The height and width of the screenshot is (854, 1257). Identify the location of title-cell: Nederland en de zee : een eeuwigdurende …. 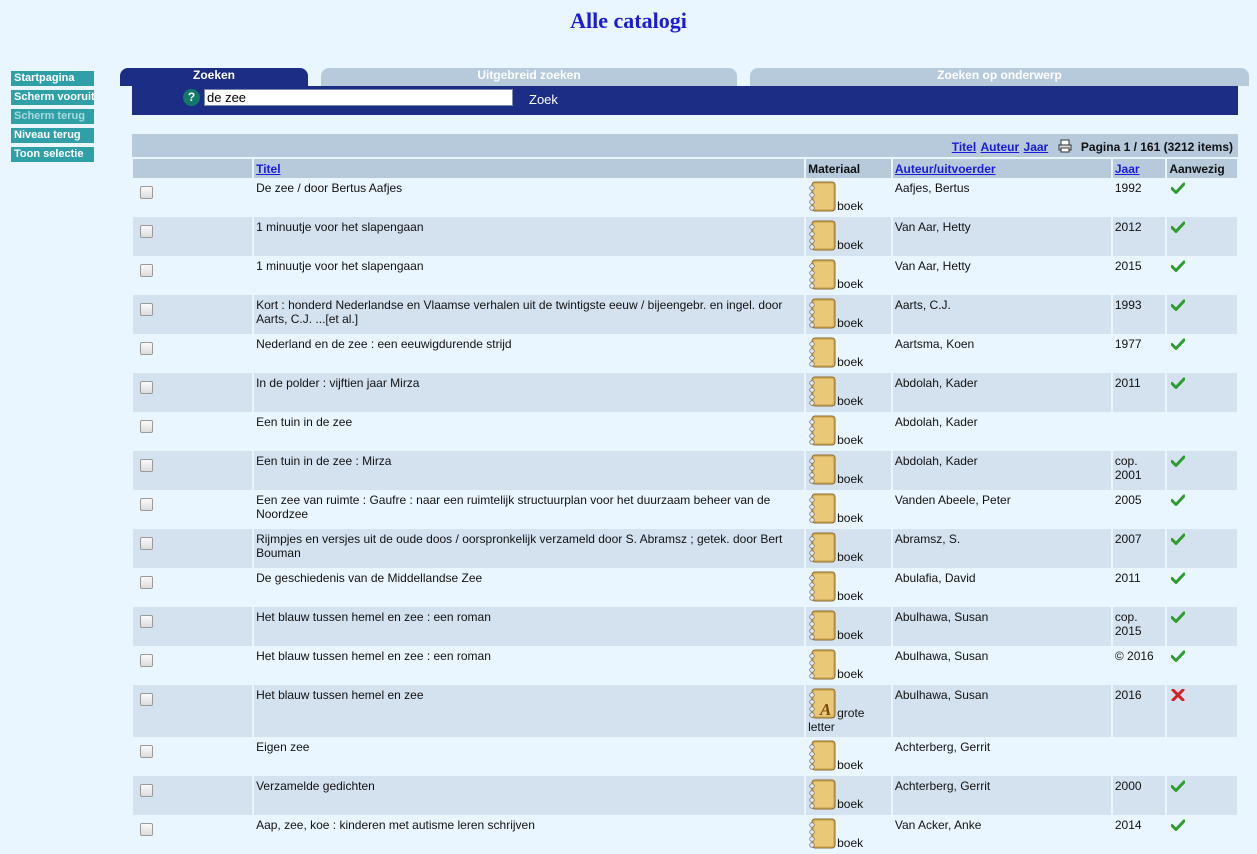
(529, 353).